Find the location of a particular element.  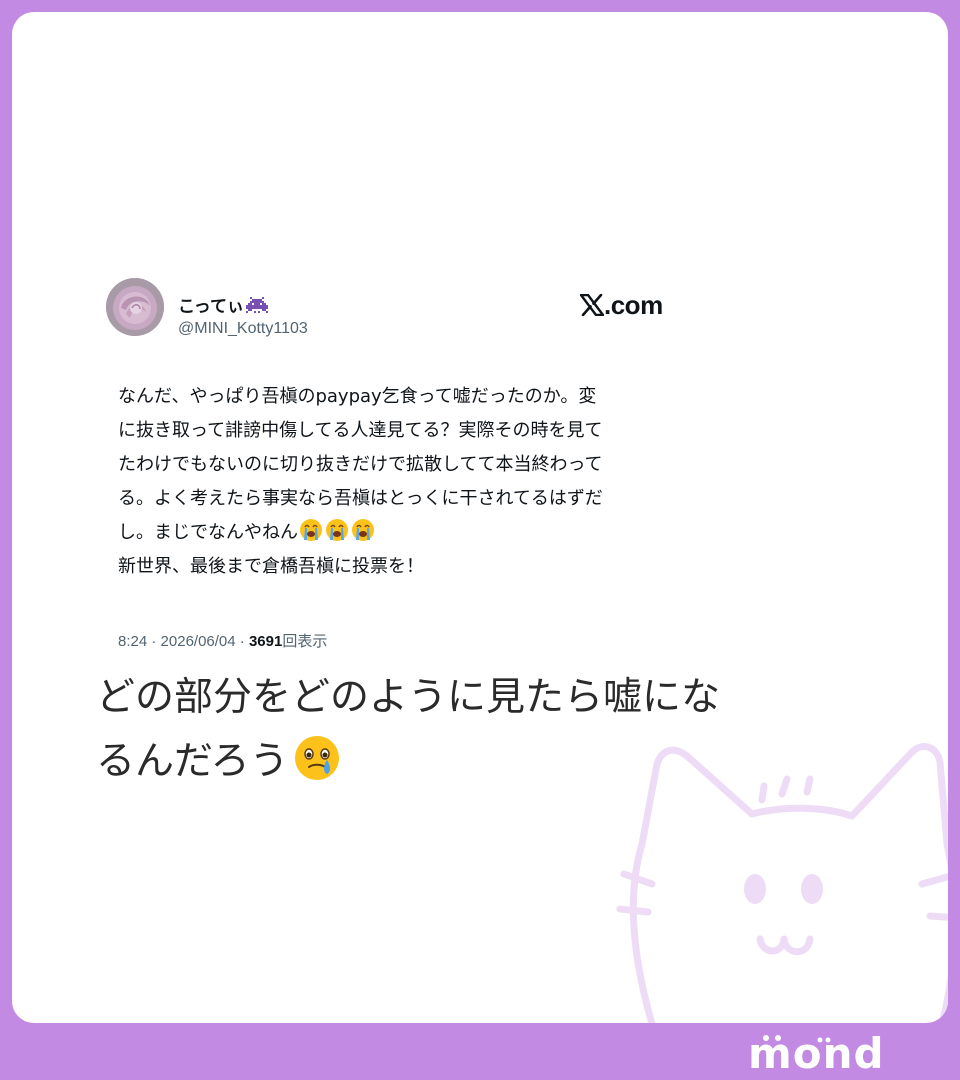

invader-icon is located at coordinates (256, 305).